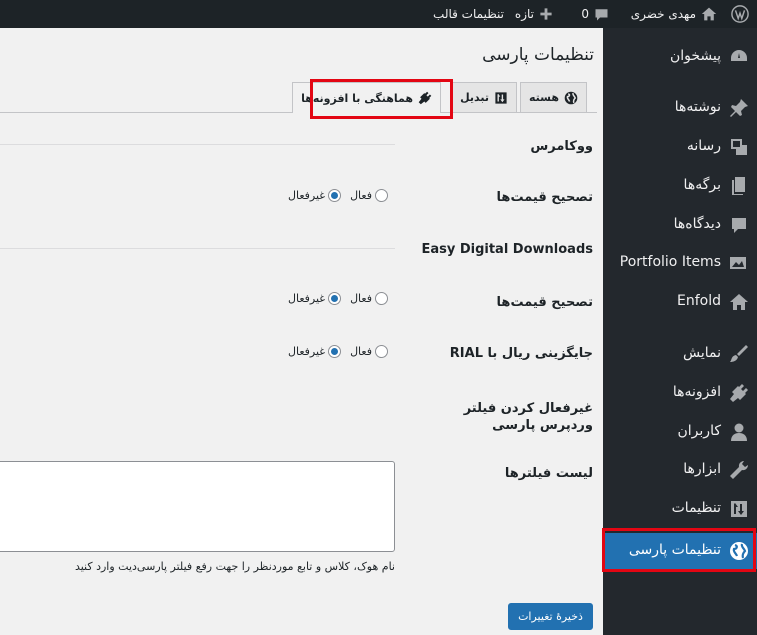 This screenshot has width=757, height=635. I want to click on field-label-woo-price-fix: تصحیح قیمت‌ها, so click(544, 197).